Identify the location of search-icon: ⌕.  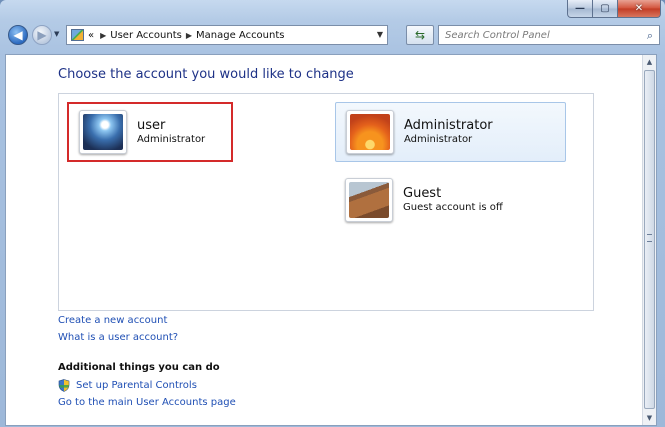
(650, 36).